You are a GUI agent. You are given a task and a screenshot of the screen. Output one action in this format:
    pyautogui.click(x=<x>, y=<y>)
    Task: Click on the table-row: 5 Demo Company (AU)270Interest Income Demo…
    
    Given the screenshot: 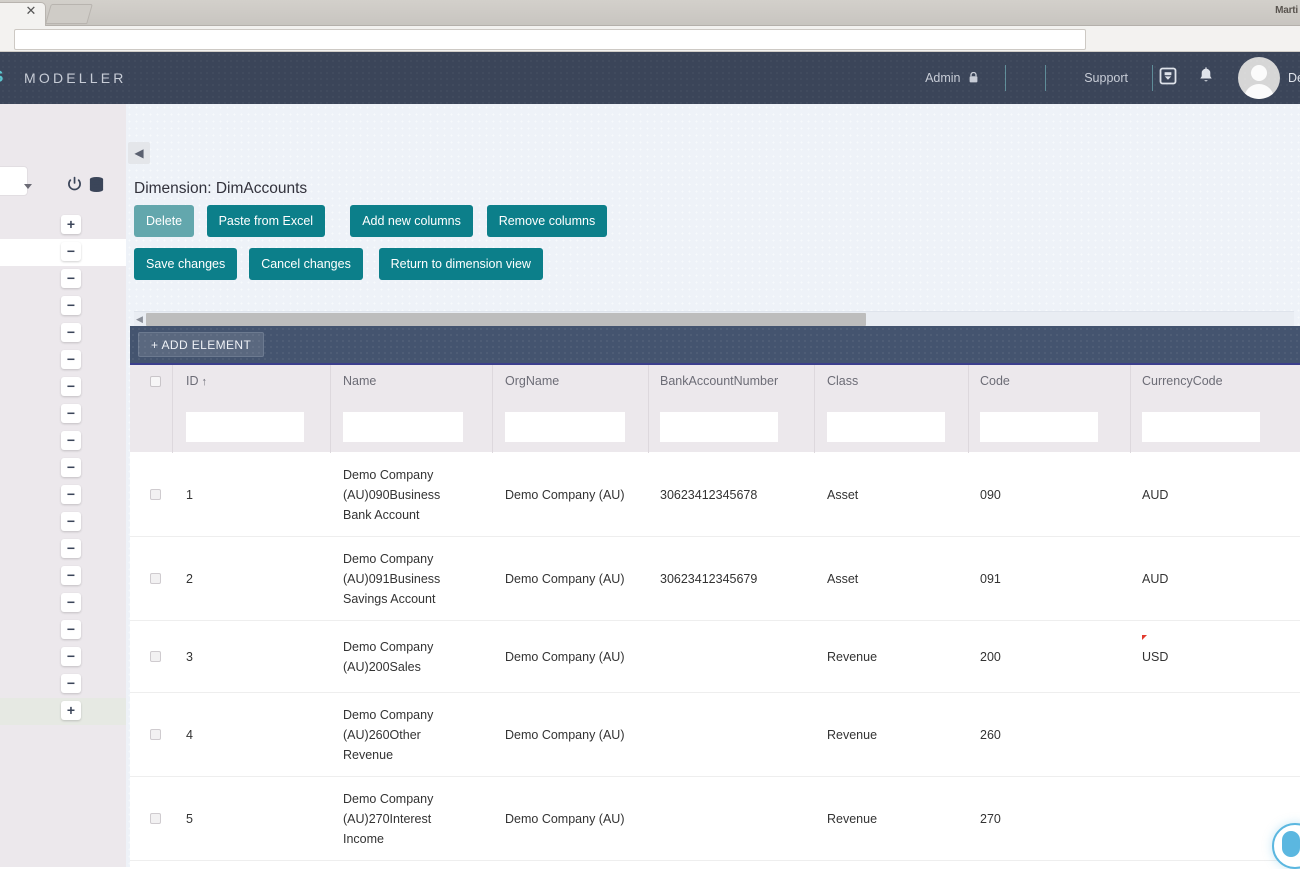 What is the action you would take?
    pyautogui.click(x=715, y=819)
    